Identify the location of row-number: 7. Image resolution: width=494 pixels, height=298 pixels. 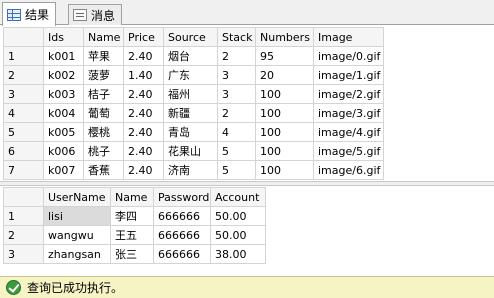
(23, 170).